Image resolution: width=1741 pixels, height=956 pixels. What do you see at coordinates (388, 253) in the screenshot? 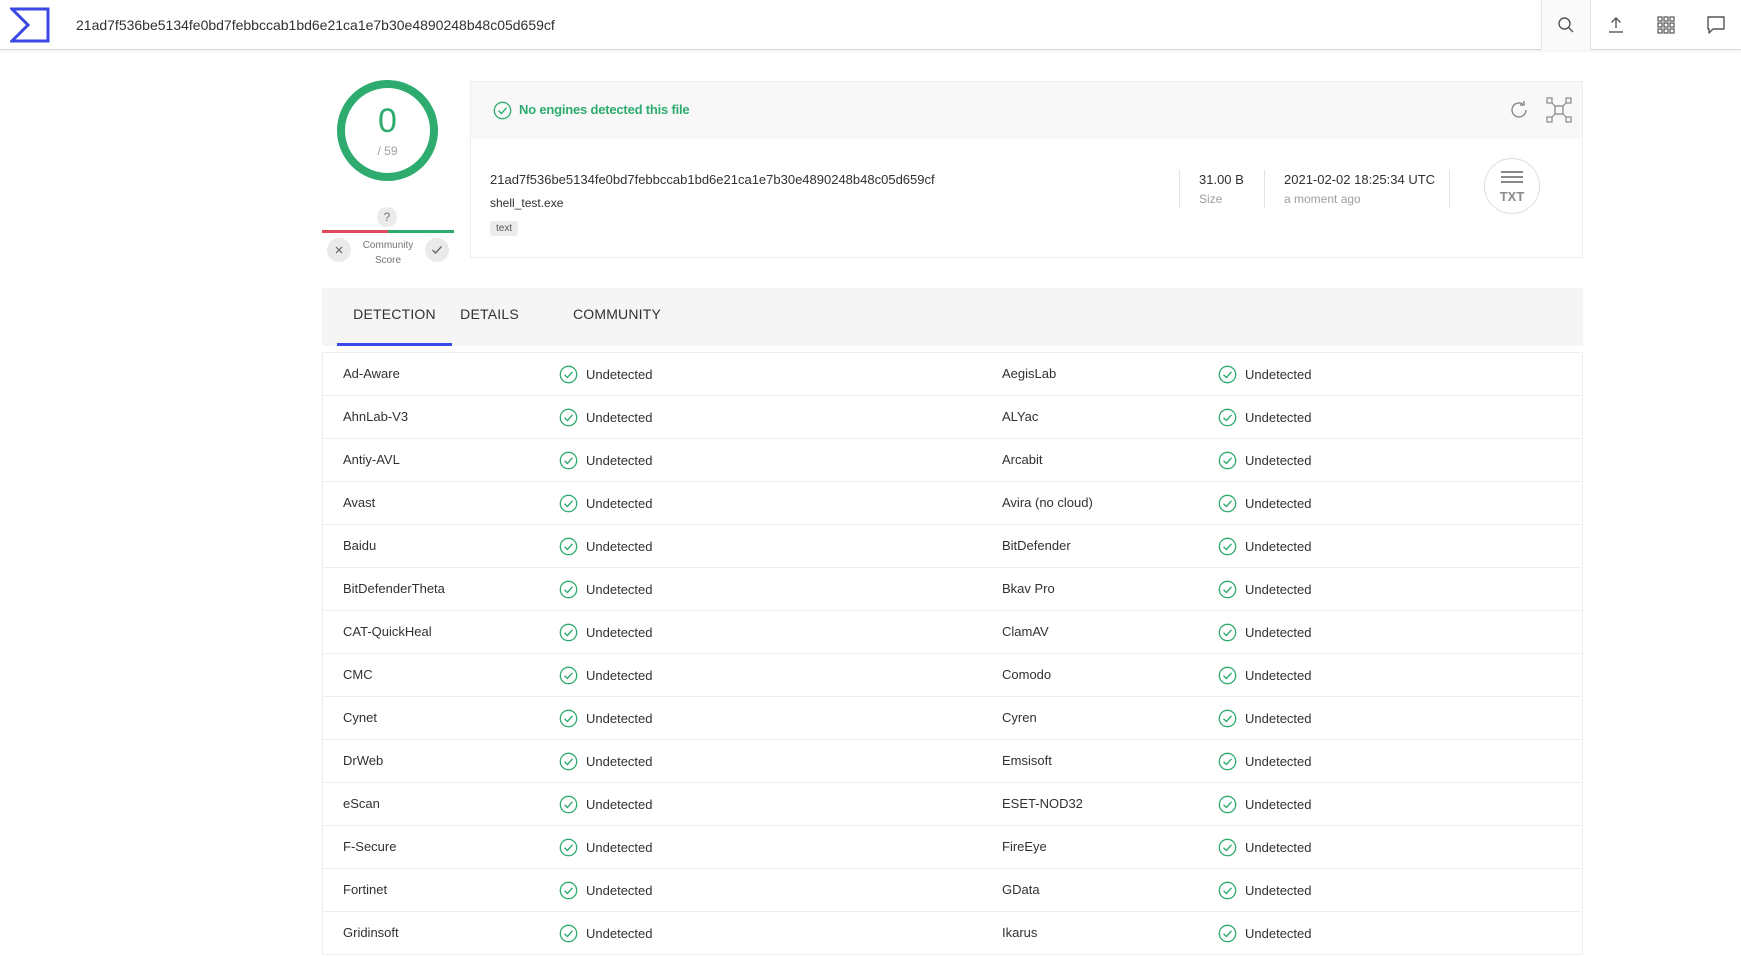
I see `community-score-label: Community Score` at bounding box center [388, 253].